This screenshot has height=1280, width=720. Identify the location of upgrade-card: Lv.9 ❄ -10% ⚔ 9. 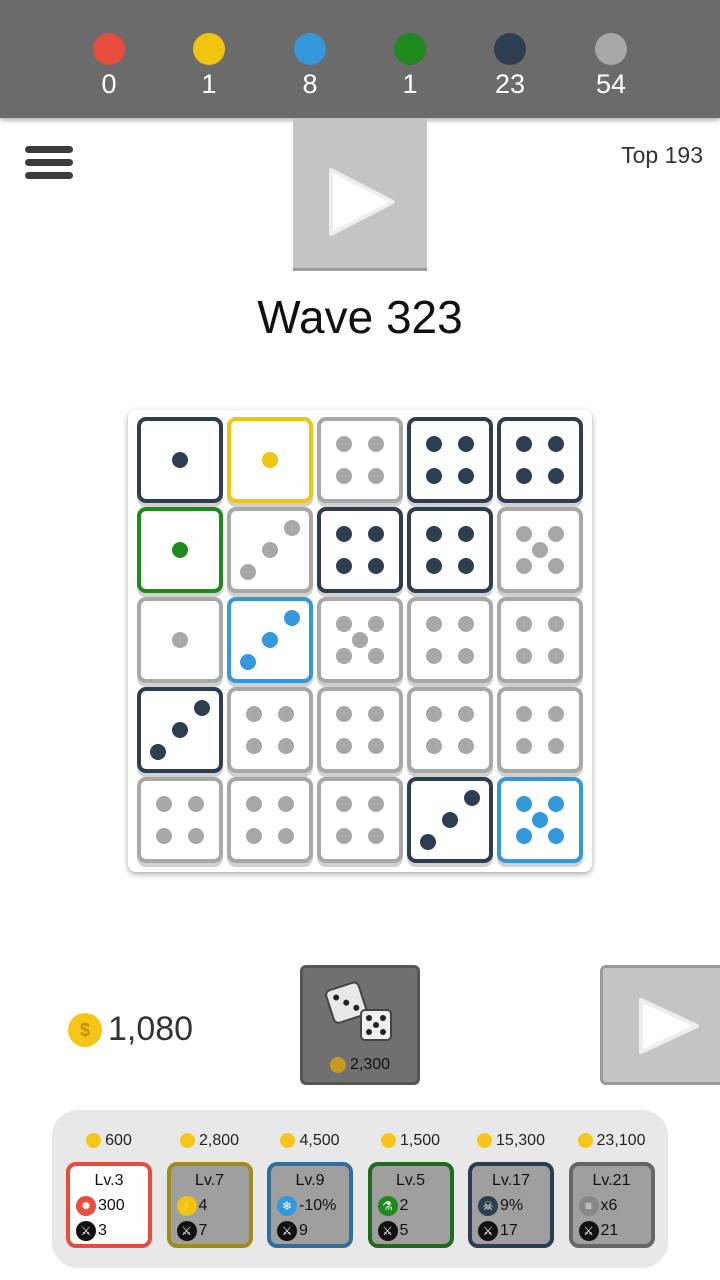
(310, 1205).